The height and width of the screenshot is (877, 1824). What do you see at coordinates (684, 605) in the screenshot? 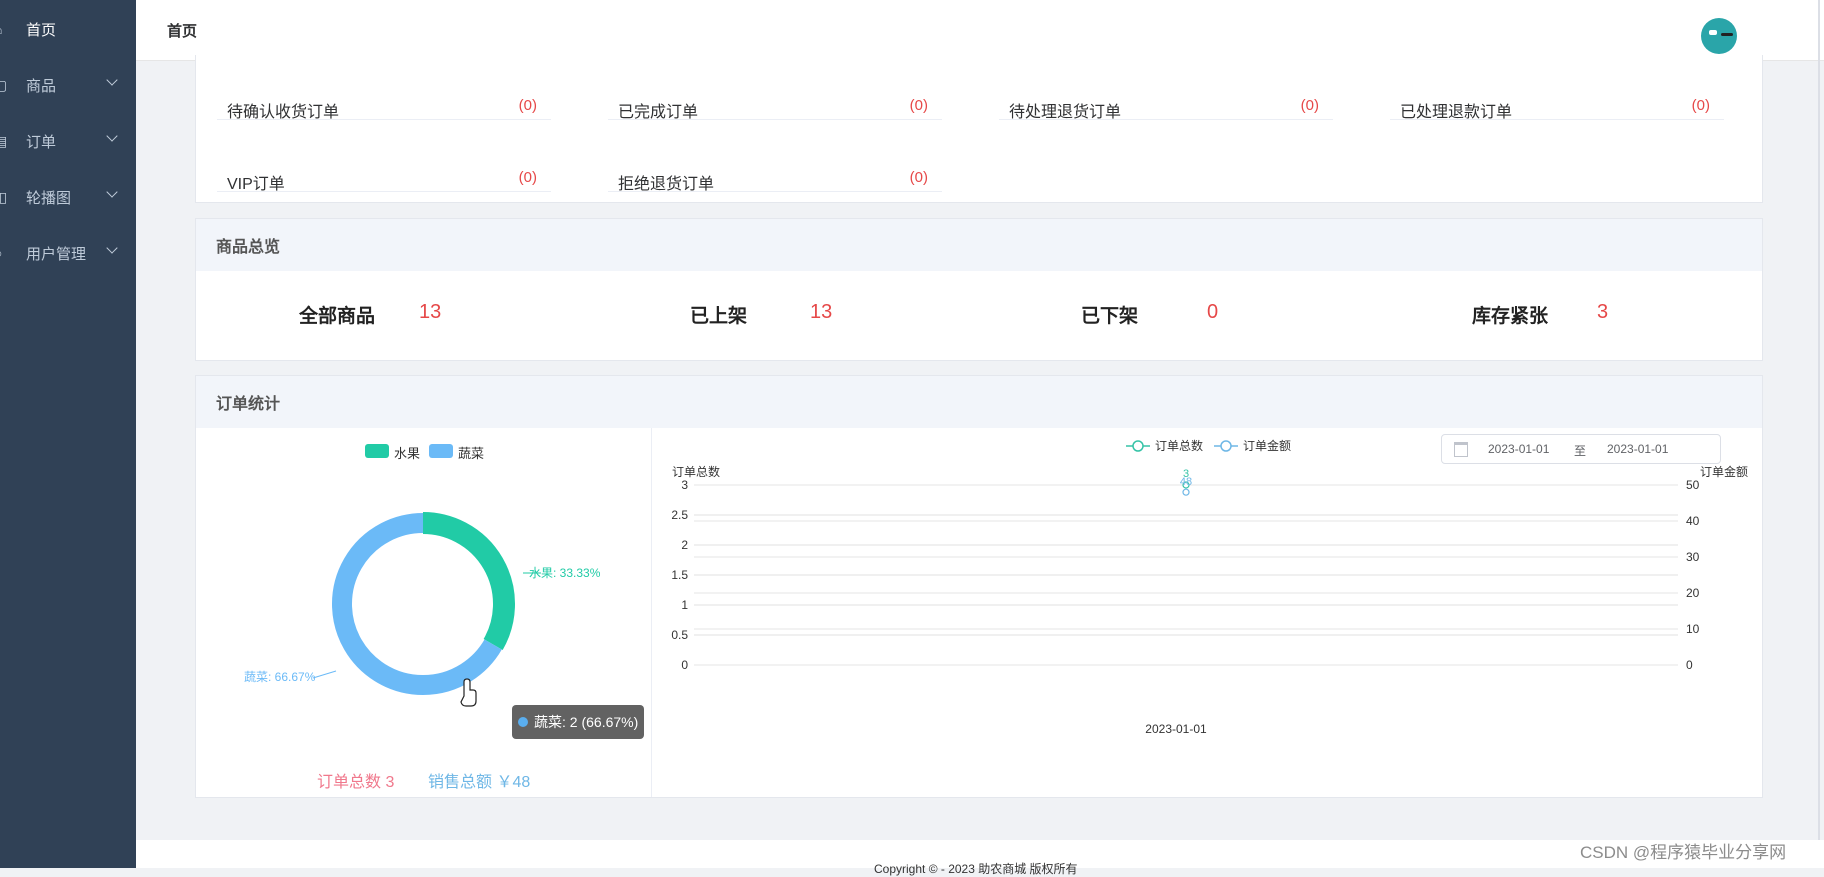
I see `y-tick-label-left: 1` at bounding box center [684, 605].